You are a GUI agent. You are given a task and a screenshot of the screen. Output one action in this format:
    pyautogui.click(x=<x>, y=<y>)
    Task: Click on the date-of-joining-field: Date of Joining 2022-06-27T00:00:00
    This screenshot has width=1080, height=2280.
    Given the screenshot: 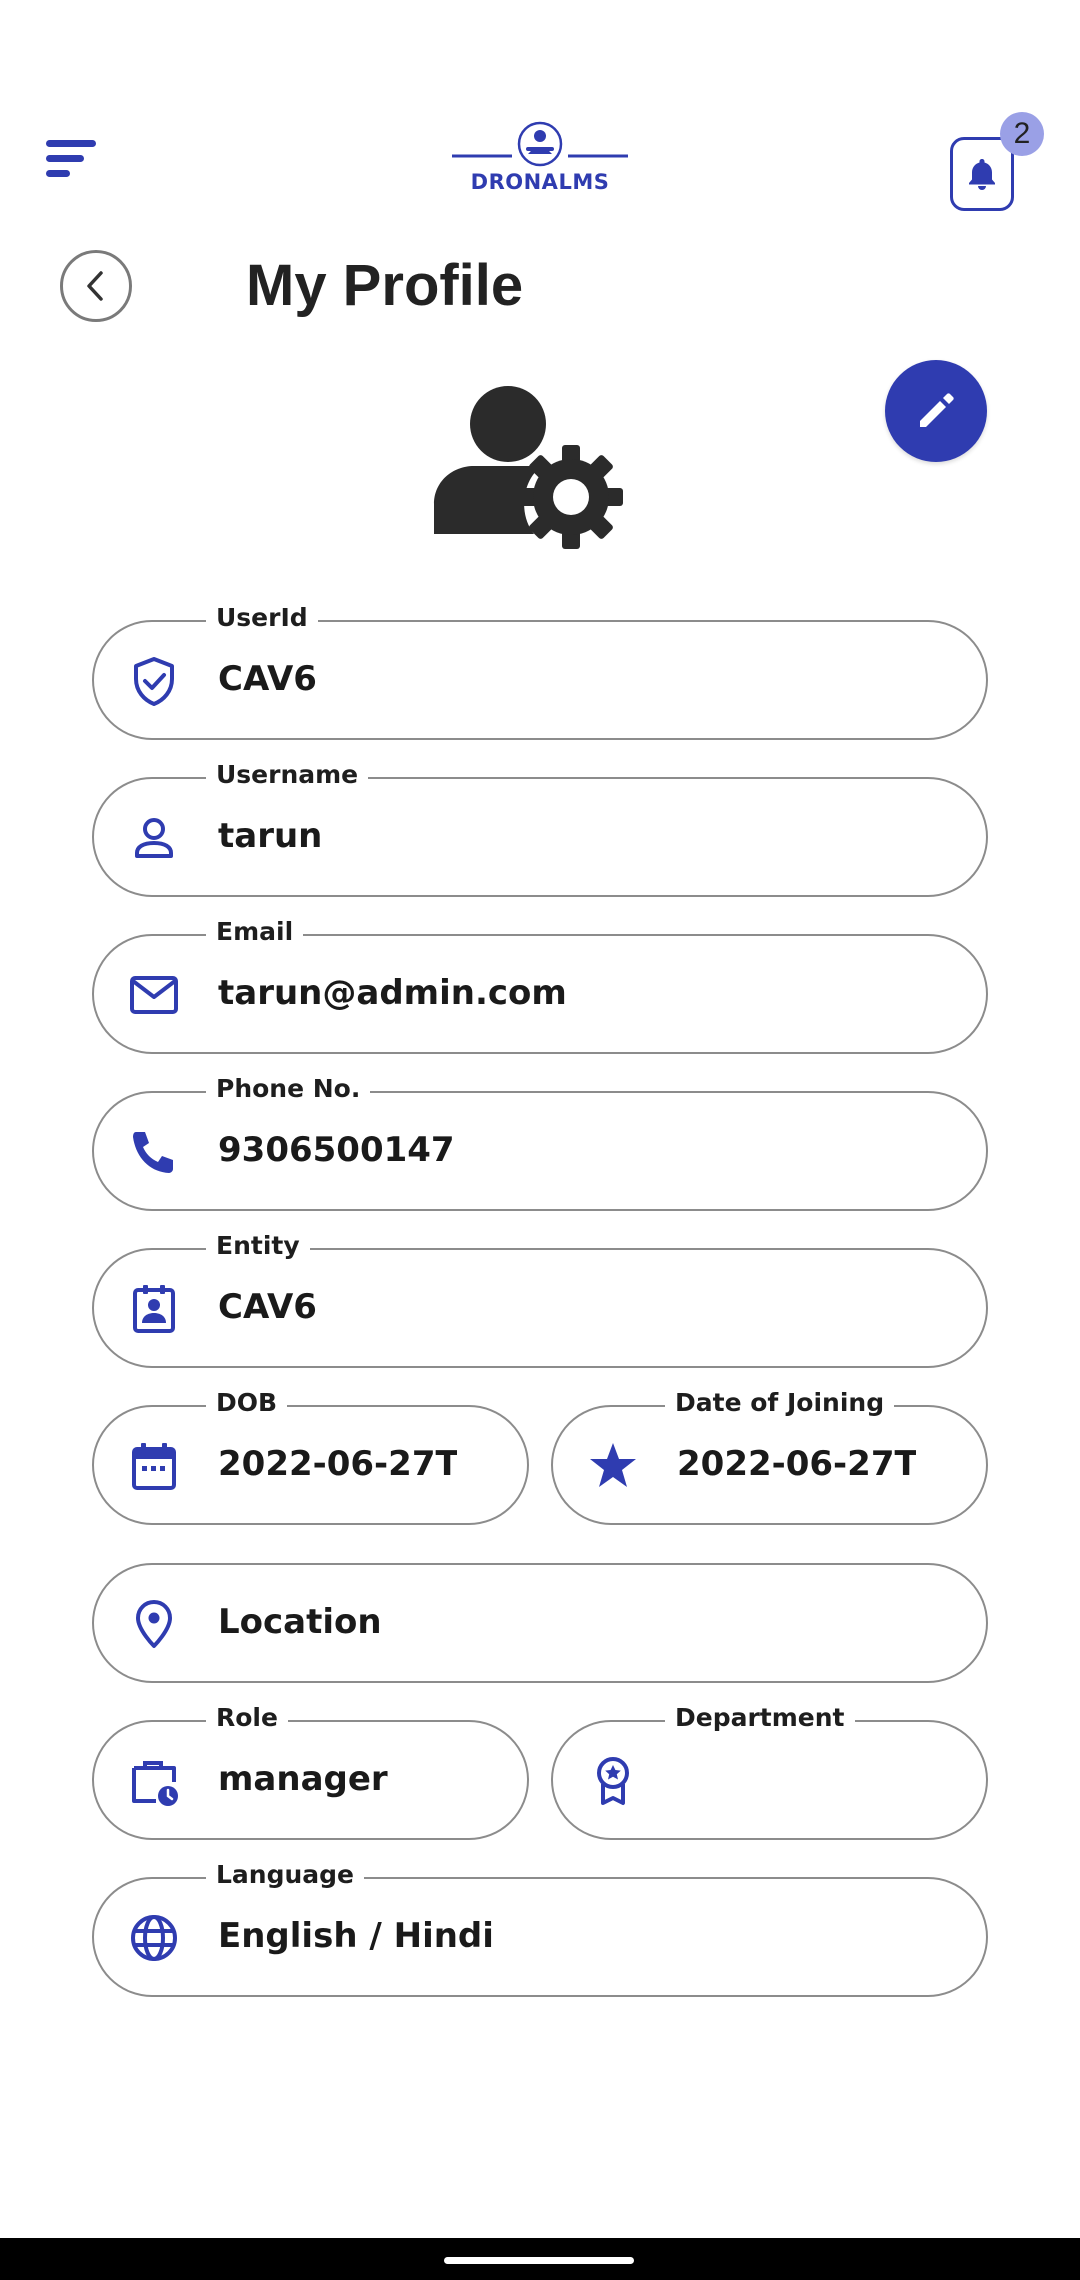 What is the action you would take?
    pyautogui.click(x=769, y=1456)
    